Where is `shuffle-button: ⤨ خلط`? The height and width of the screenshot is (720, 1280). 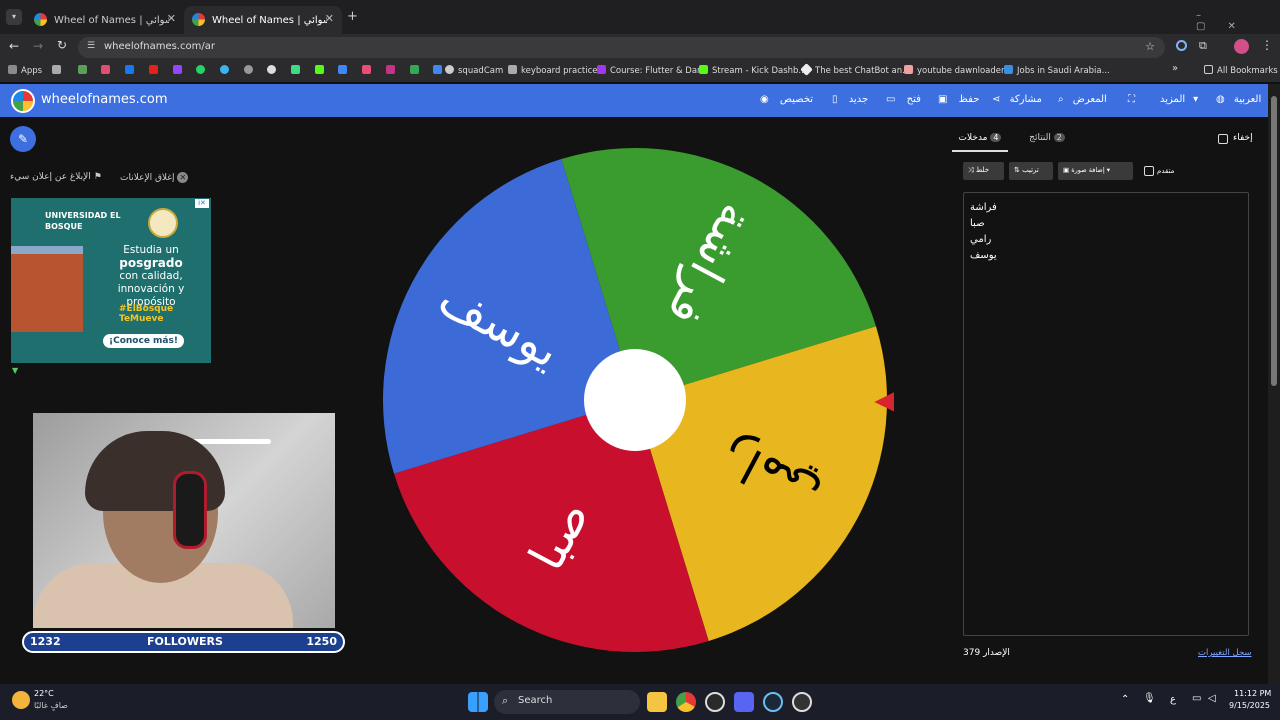
shuffle-button: ⤨ خلط is located at coordinates (983, 171).